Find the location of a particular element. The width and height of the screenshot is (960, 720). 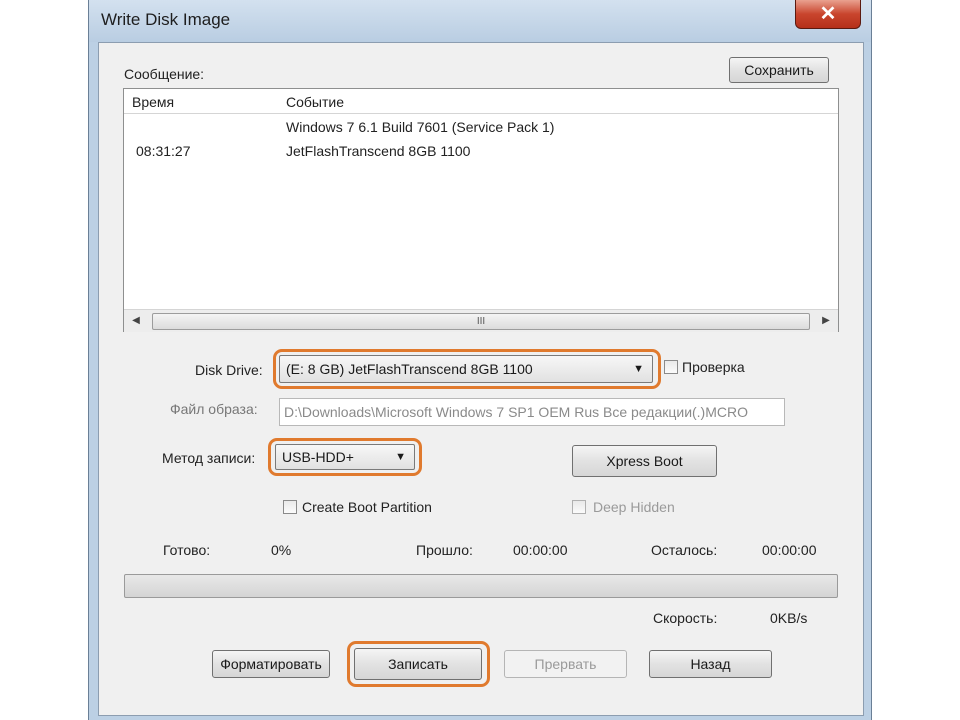

xpress-boot-button: Xpress Boot is located at coordinates (644, 461).